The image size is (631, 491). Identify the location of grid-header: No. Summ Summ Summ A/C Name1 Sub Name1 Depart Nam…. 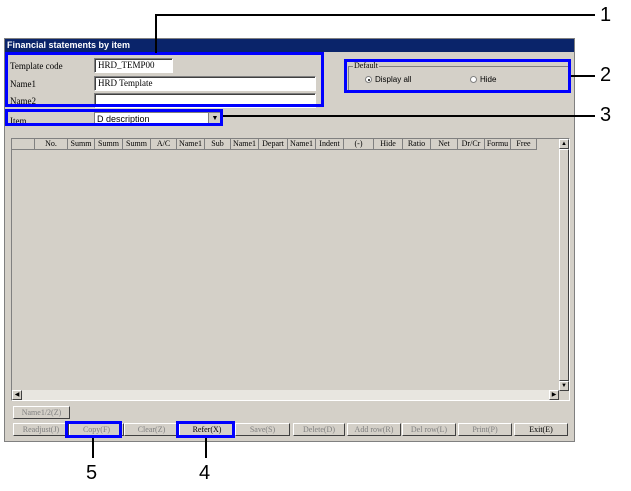
(274, 144).